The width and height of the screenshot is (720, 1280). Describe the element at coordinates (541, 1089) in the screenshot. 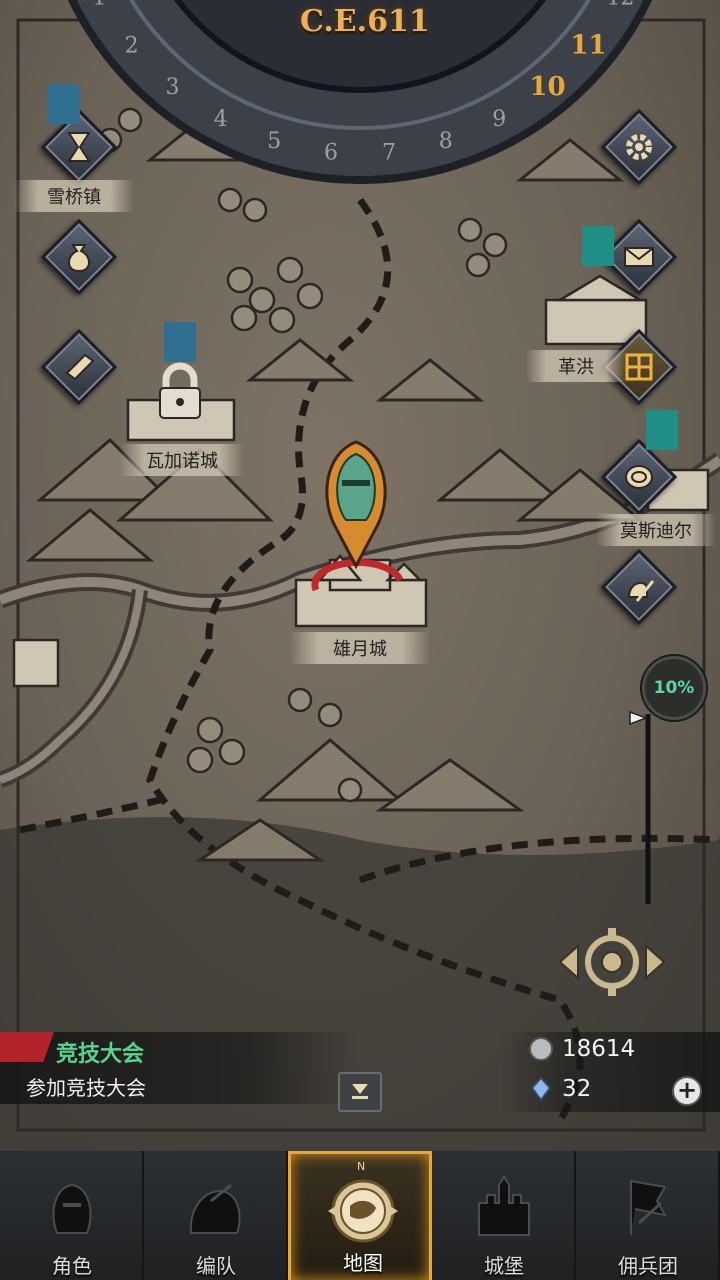

I see `crystal-icon` at that location.